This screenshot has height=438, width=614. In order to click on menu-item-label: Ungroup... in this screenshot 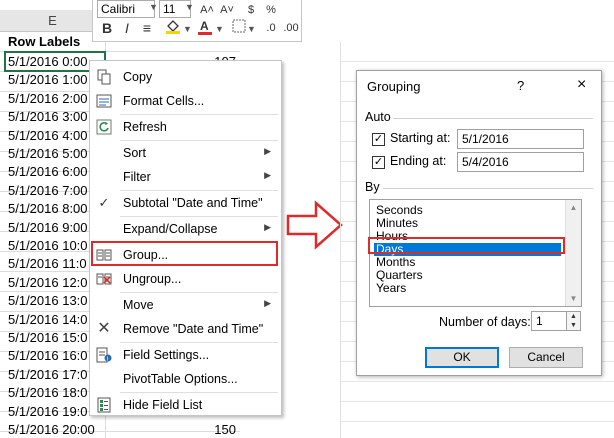, I will do `click(152, 279)`.